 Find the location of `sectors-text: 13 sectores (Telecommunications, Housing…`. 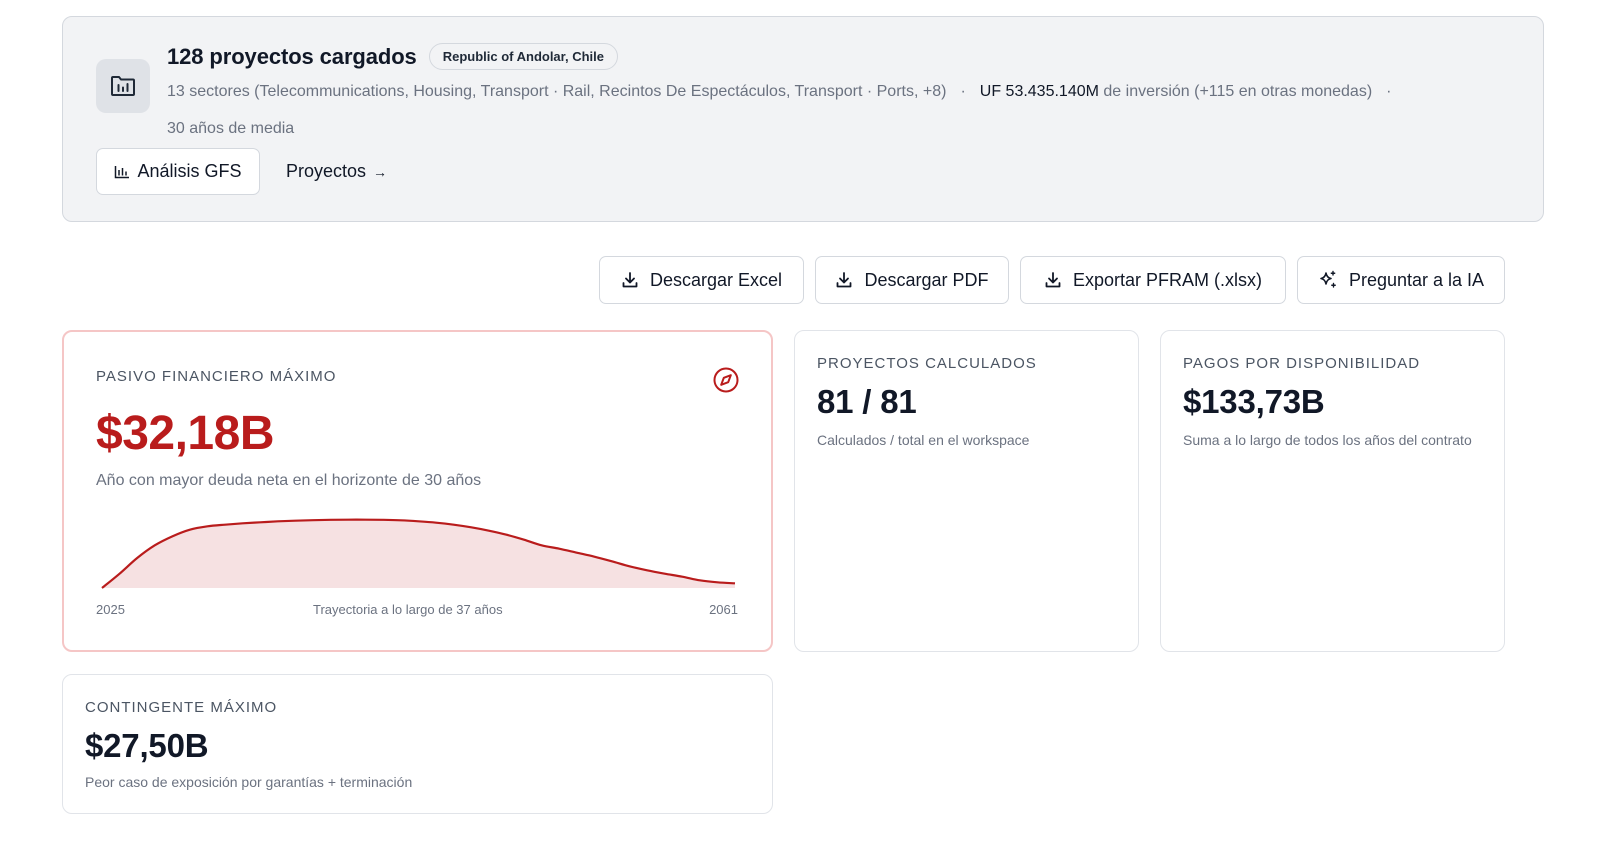

sectors-text: 13 sectores (Telecommunications, Housing… is located at coordinates (557, 91).